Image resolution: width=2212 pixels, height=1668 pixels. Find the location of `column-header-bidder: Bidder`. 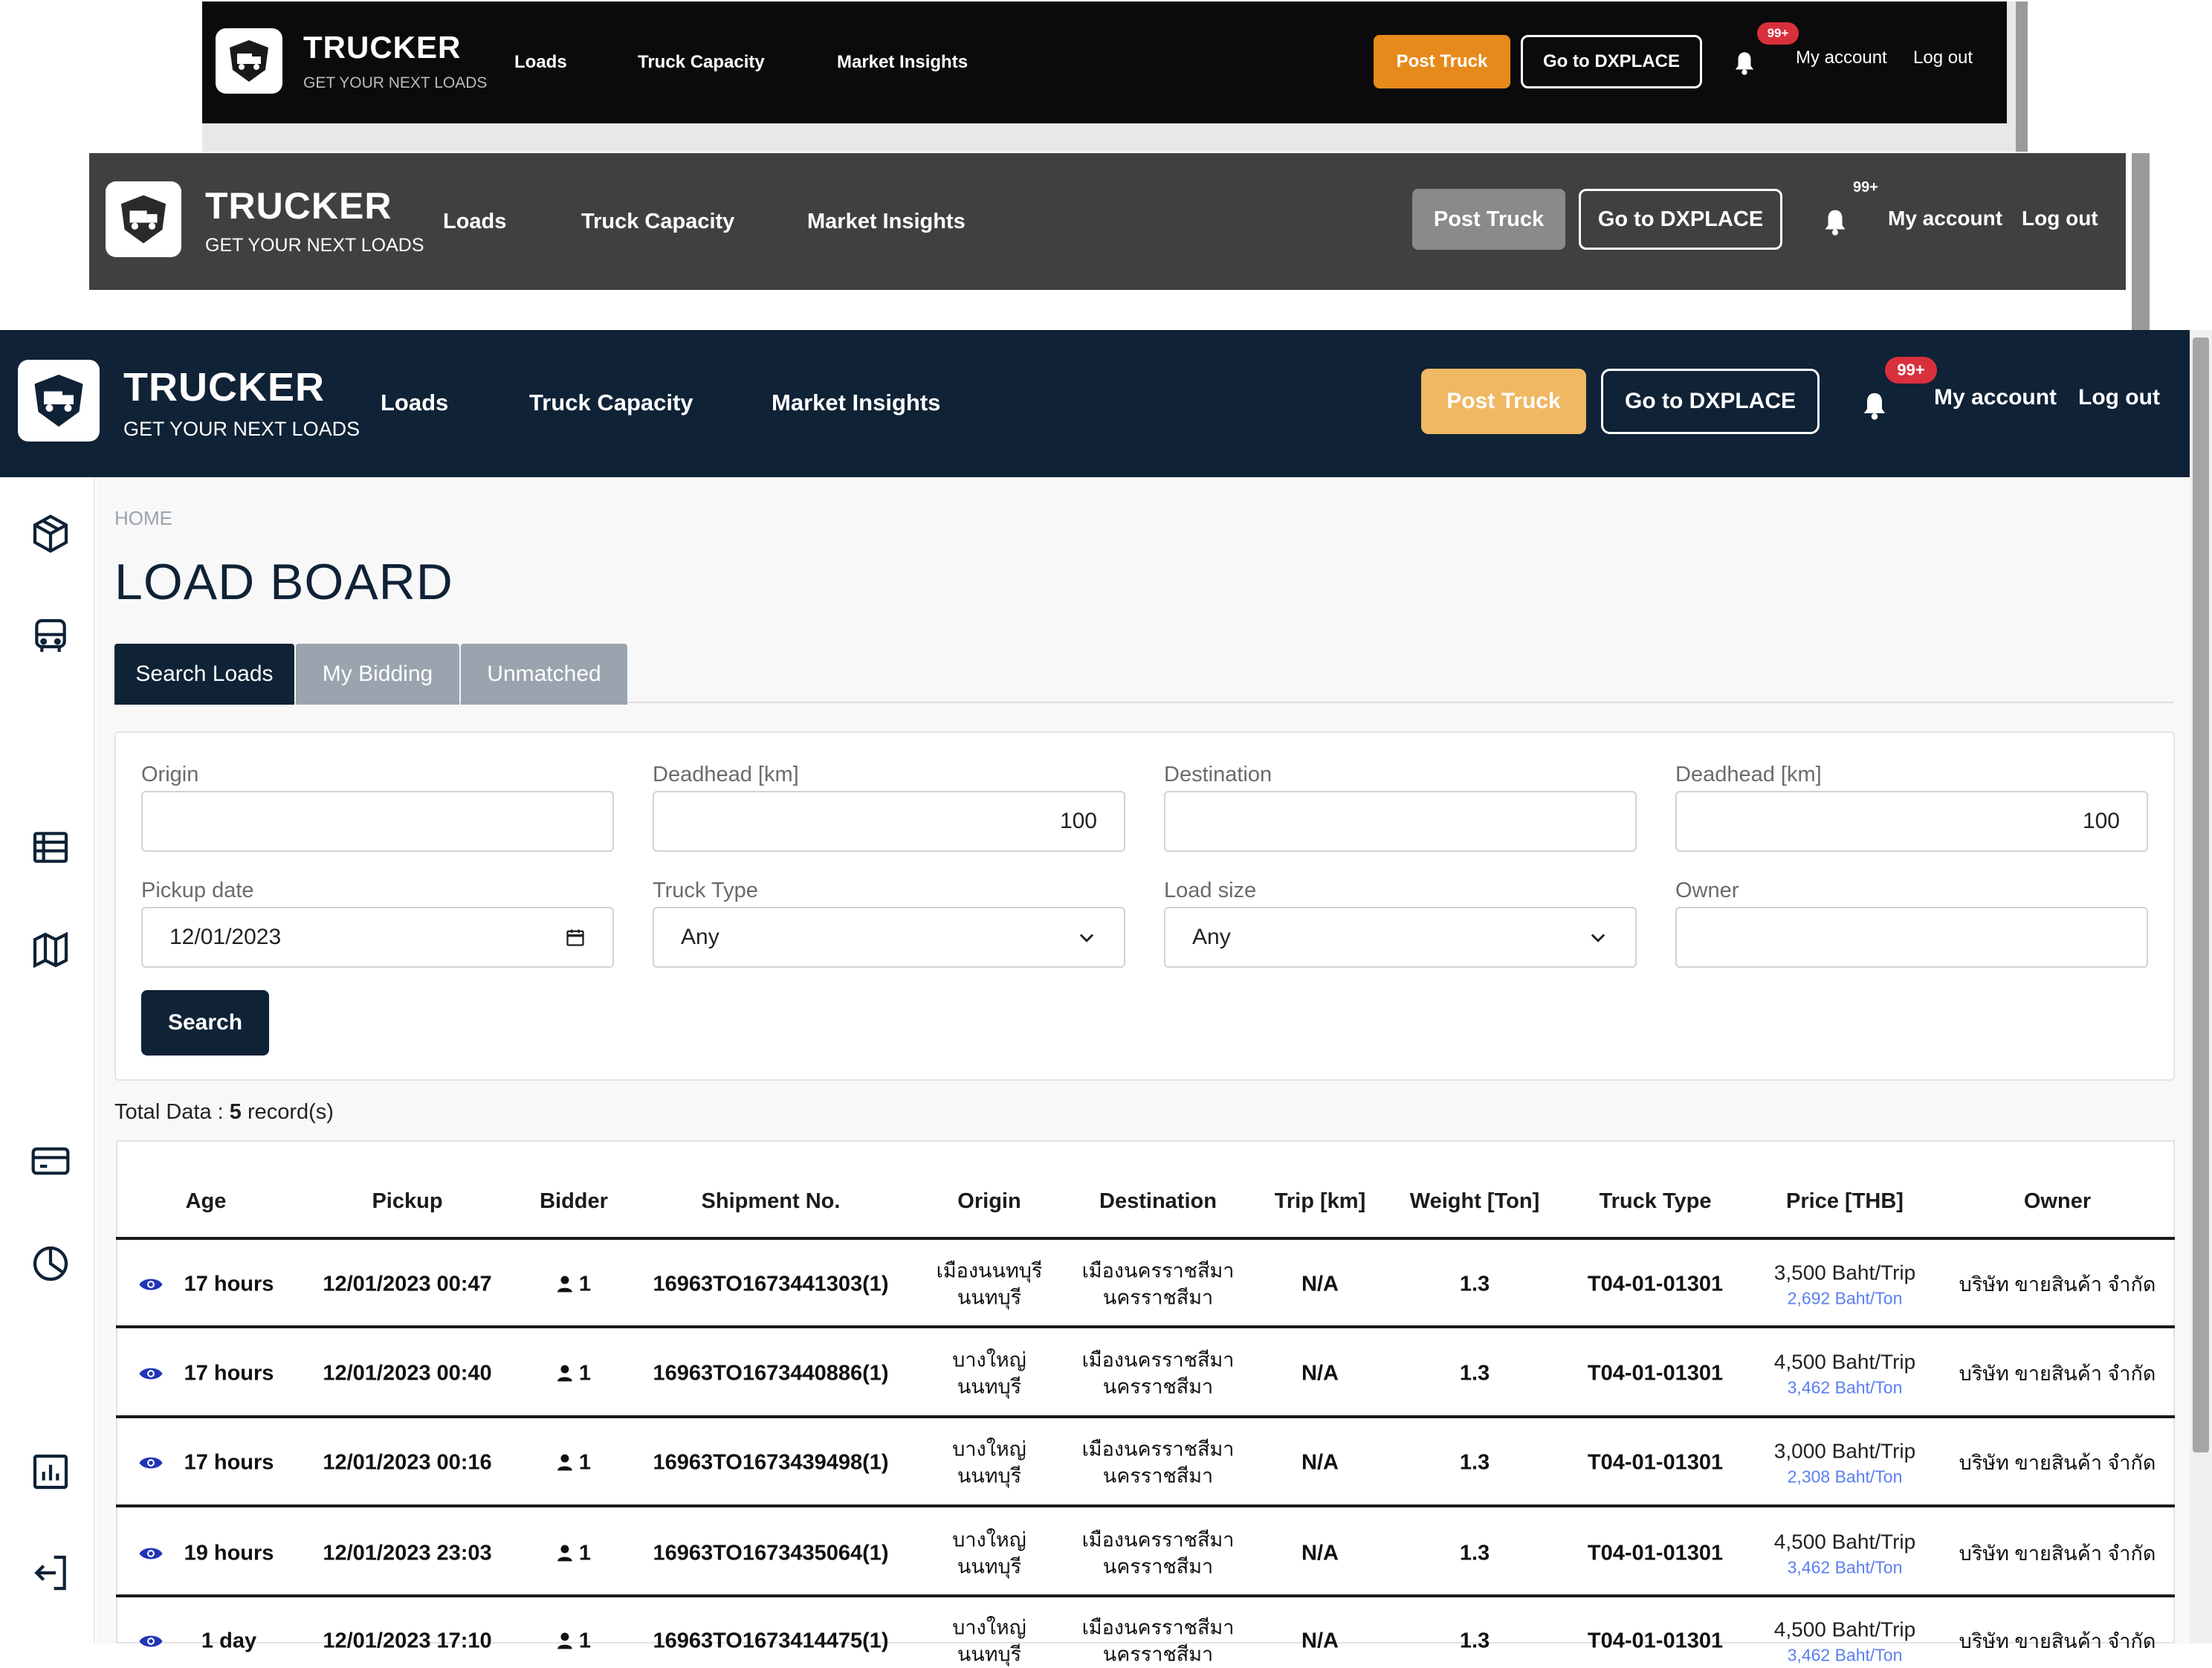

column-header-bidder: Bidder is located at coordinates (574, 1201).